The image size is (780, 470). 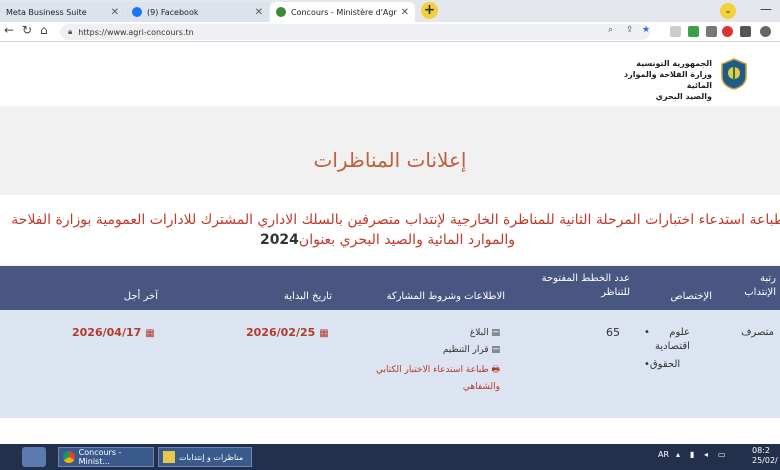 I want to click on start-icon, so click(x=34, y=457).